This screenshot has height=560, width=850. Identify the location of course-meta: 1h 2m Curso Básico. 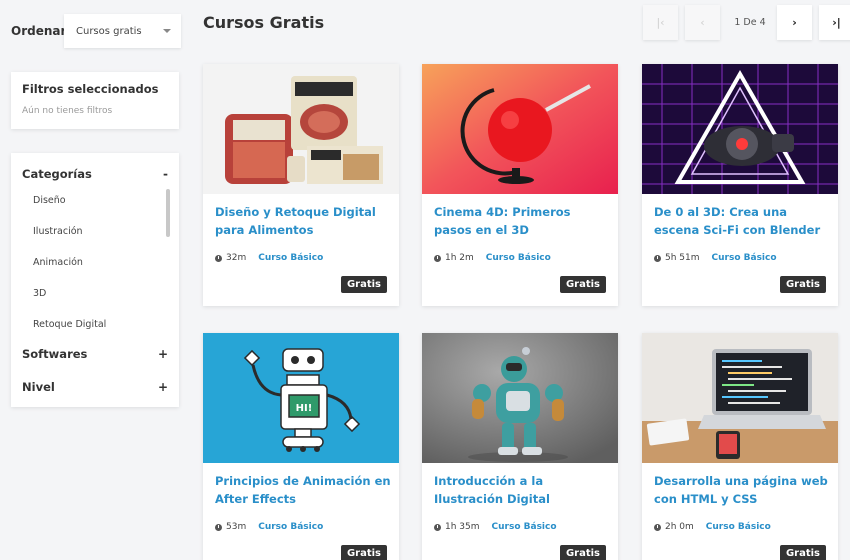
(492, 258).